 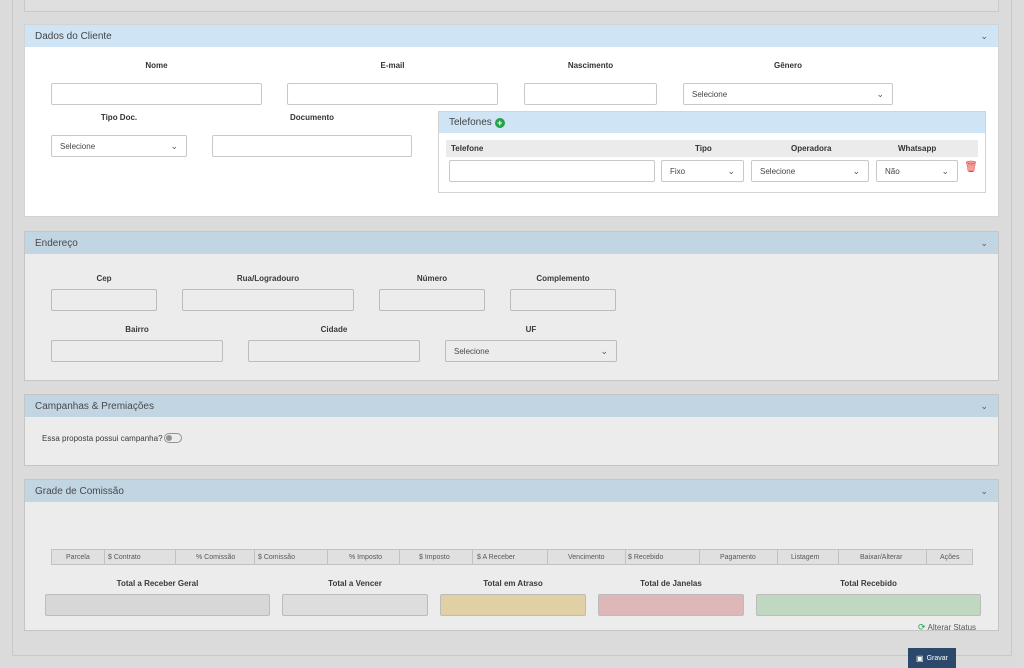 What do you see at coordinates (920, 658) in the screenshot?
I see `save-icon: ▣` at bounding box center [920, 658].